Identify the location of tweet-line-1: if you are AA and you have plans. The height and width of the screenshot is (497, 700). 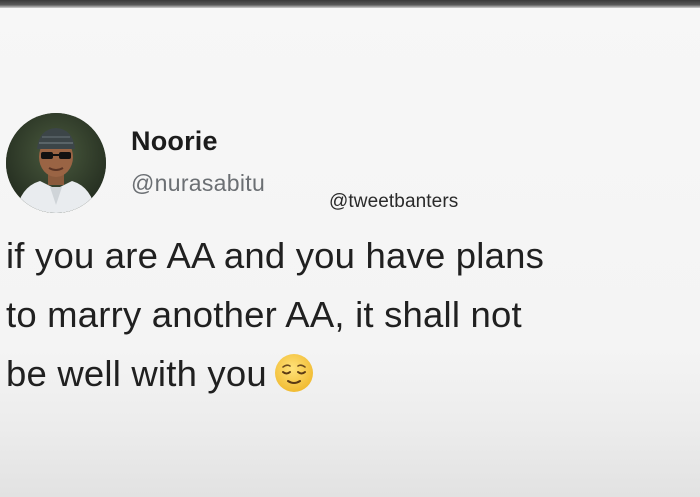
(275, 255).